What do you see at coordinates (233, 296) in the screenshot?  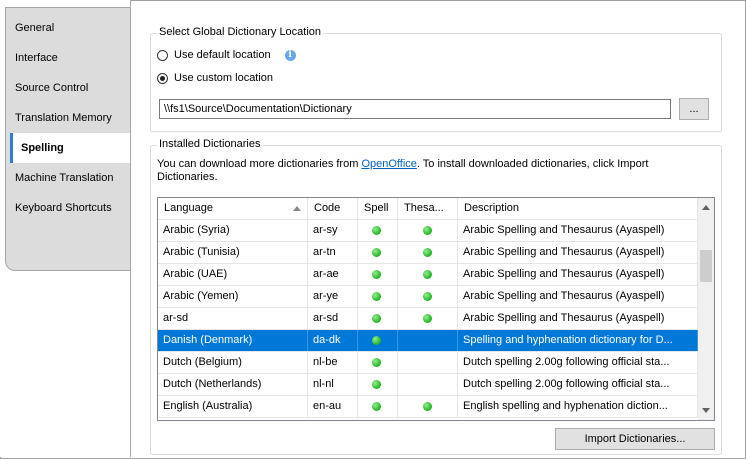 I see `cell-language: Arabic (Yemen)` at bounding box center [233, 296].